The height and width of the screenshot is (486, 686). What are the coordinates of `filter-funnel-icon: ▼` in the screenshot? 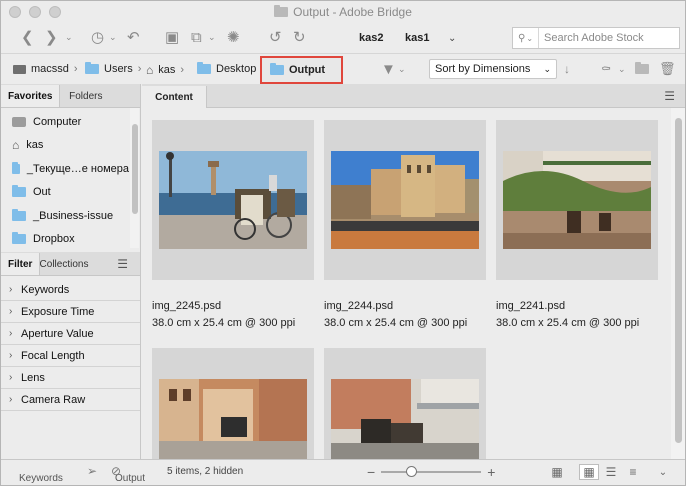 It's located at (388, 69).